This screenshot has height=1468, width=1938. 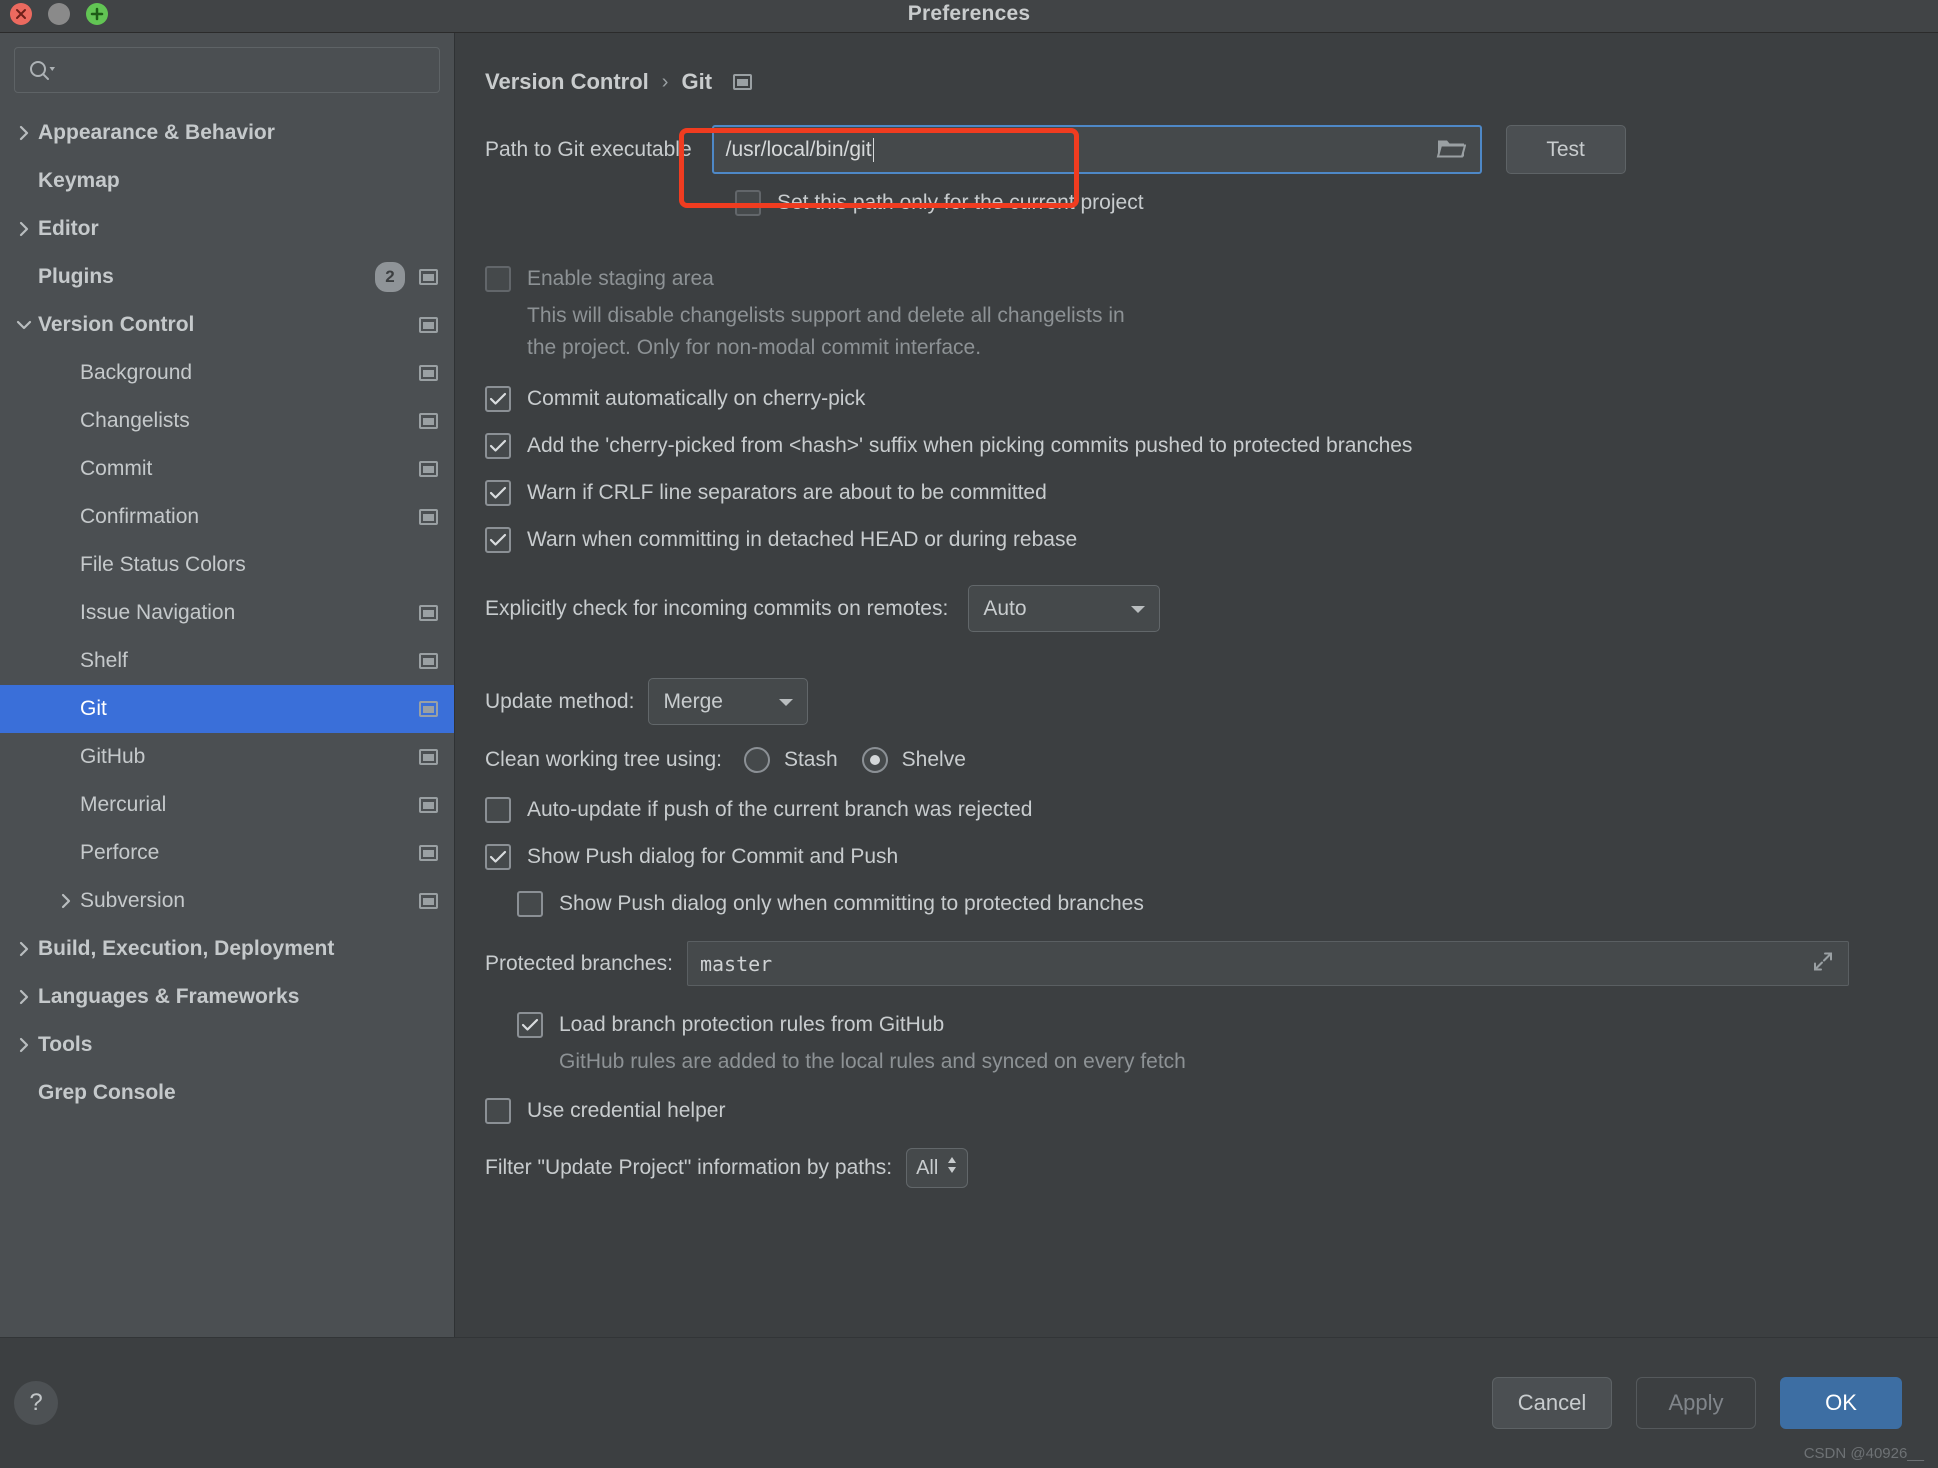 I want to click on show-push-dialog-checkbox, so click(x=498, y=857).